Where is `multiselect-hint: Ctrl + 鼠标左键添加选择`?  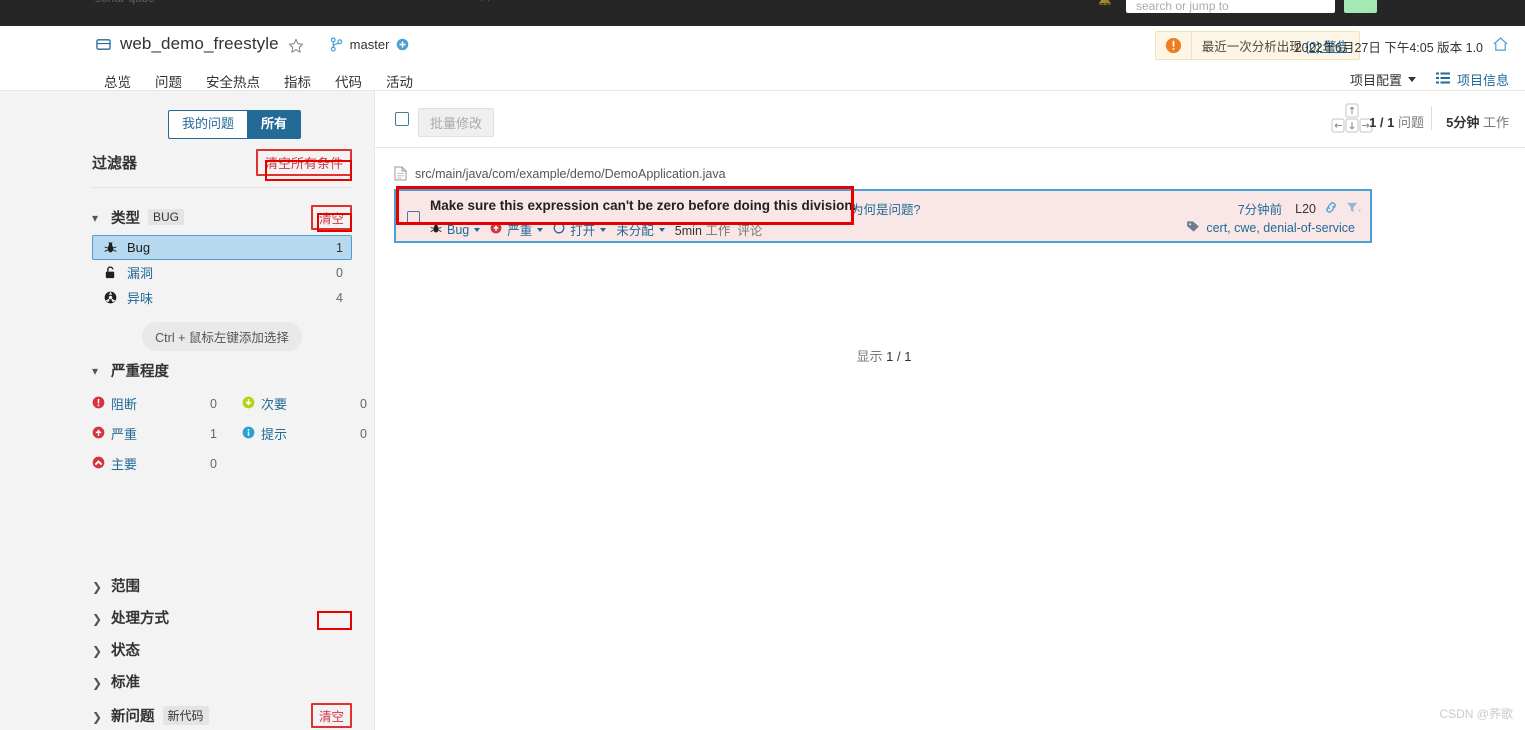
multiselect-hint: Ctrl + 鼠标左键添加选择 is located at coordinates (222, 336).